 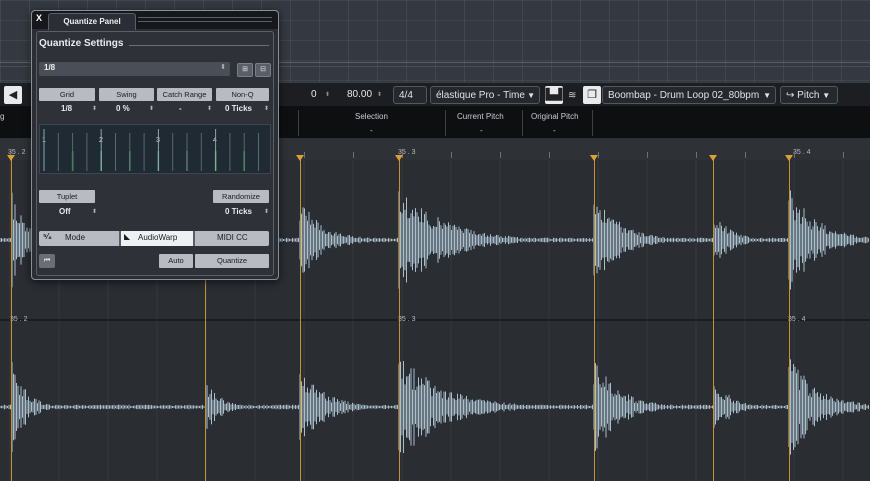 I want to click on grid-label: Grid, so click(x=67, y=94).